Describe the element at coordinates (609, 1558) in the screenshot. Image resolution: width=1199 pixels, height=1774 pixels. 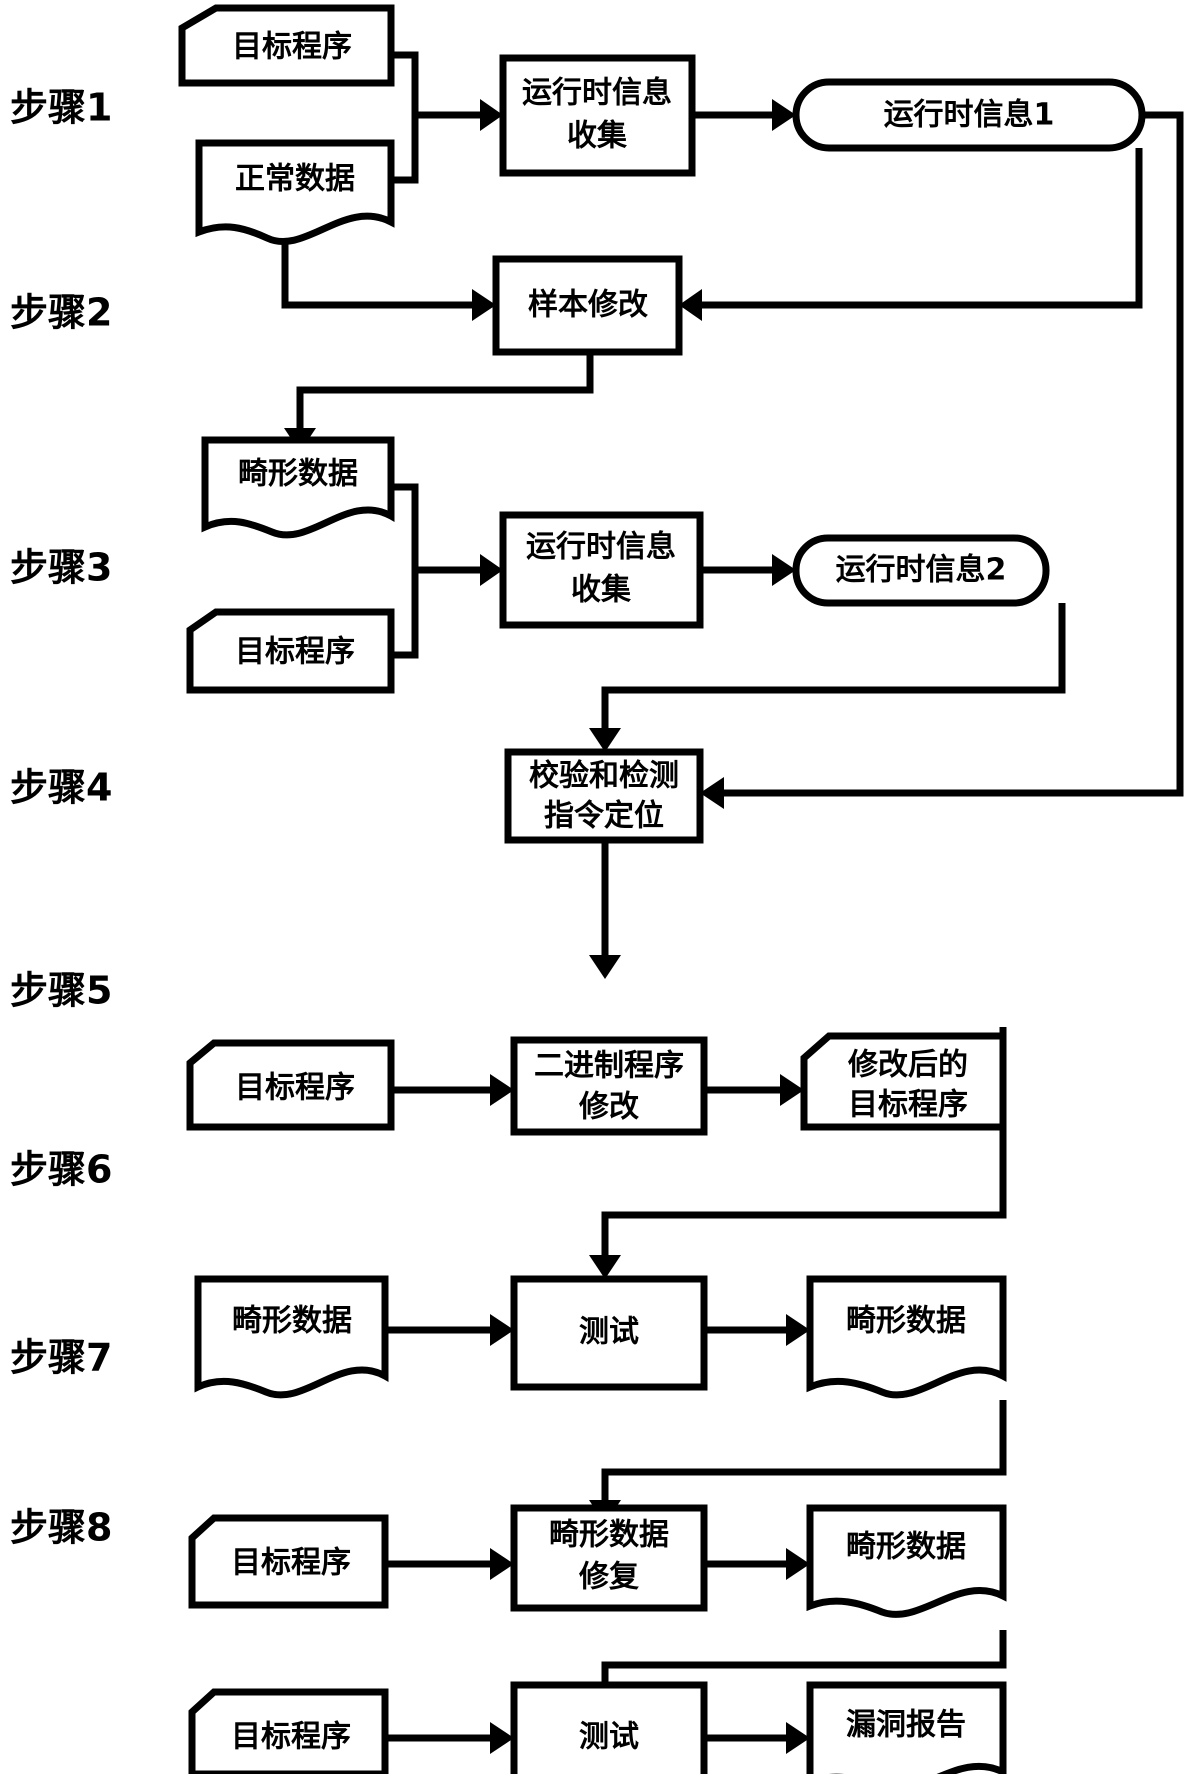
I see `node-malformed-repair: 畸形数据 修复` at that location.